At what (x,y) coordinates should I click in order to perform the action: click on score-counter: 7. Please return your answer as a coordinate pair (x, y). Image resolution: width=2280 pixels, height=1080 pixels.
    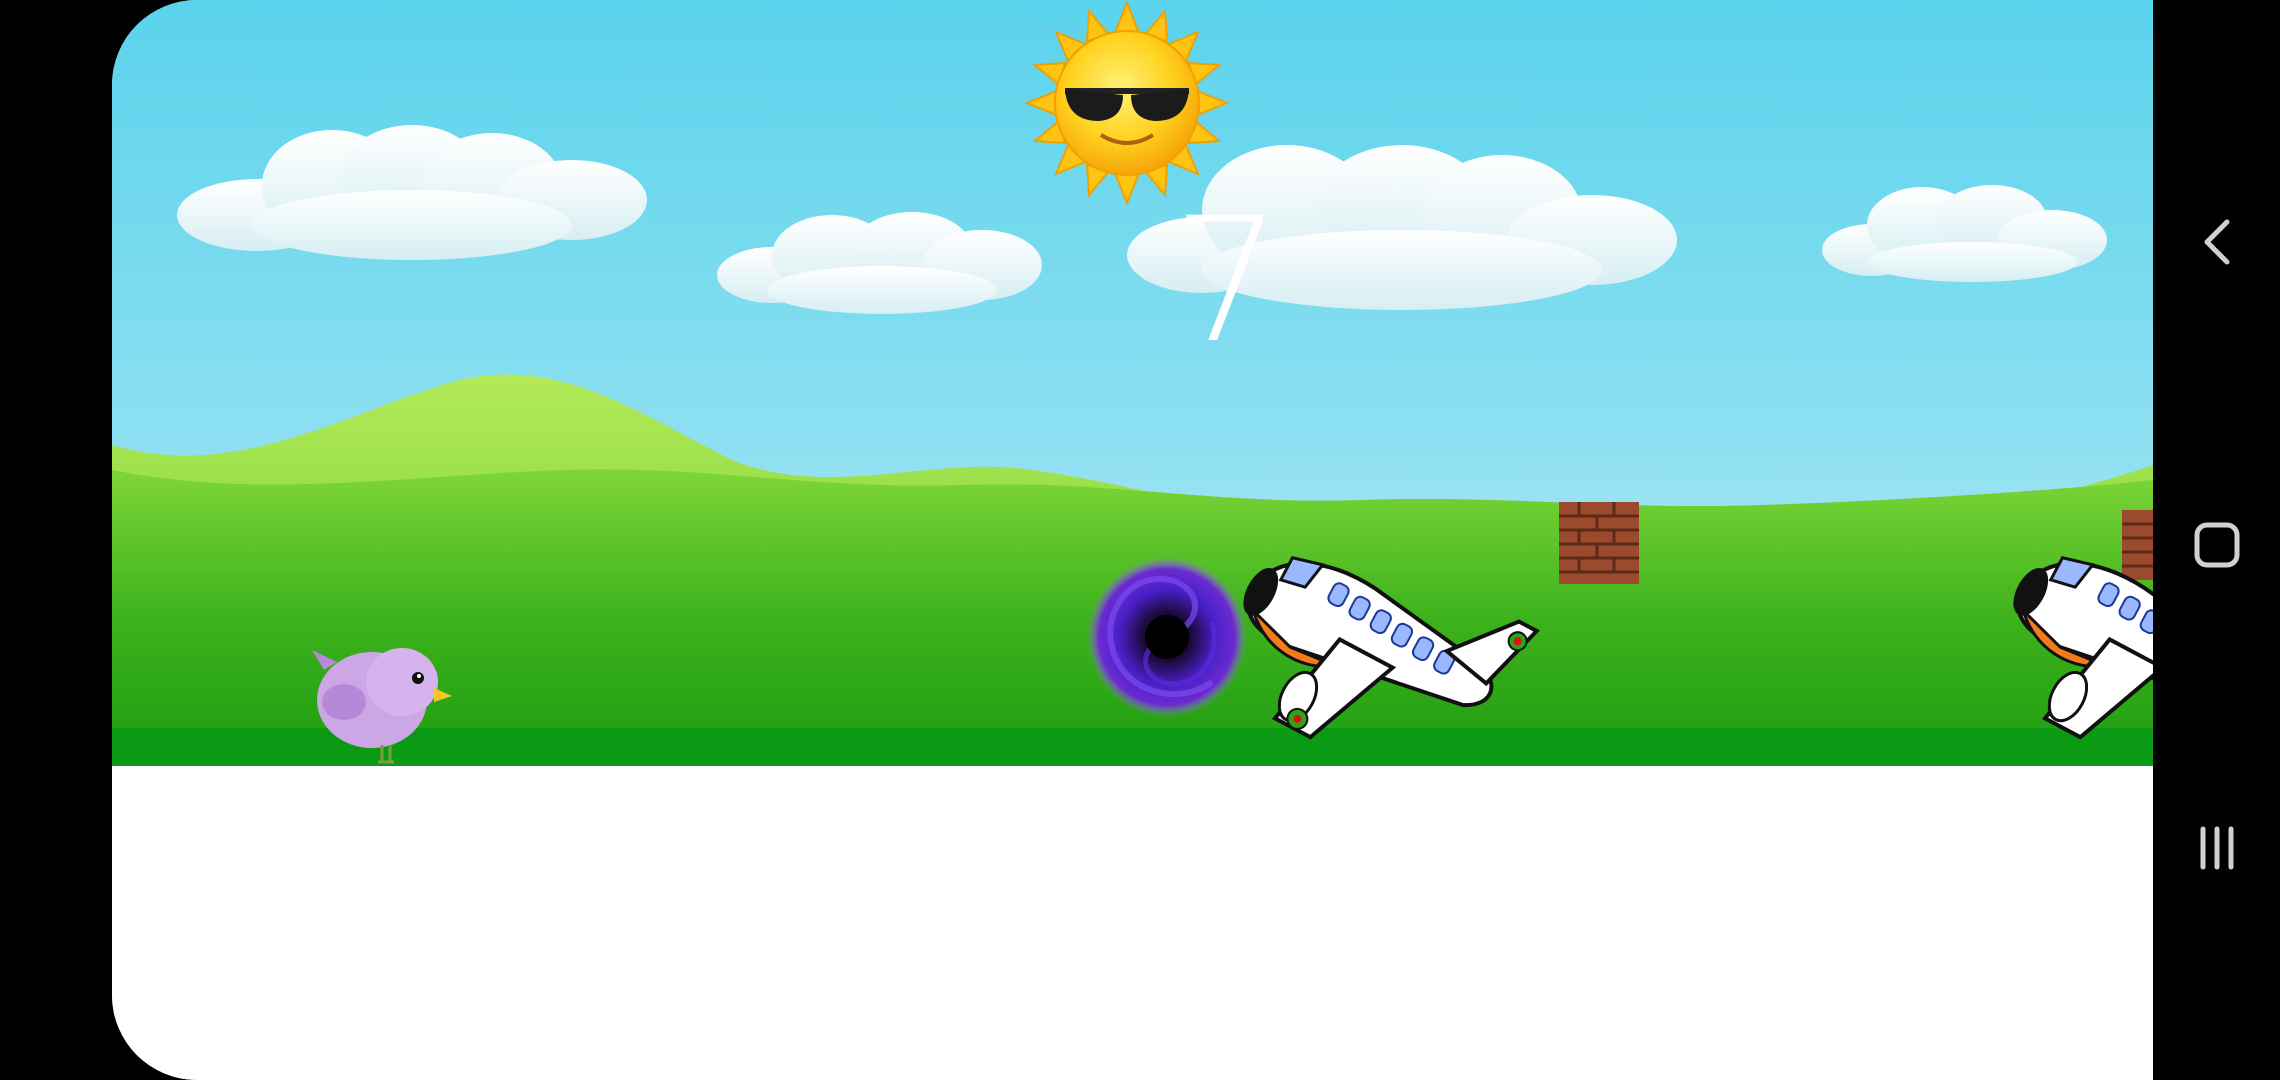
    Looking at the image, I should click on (1227, 280).